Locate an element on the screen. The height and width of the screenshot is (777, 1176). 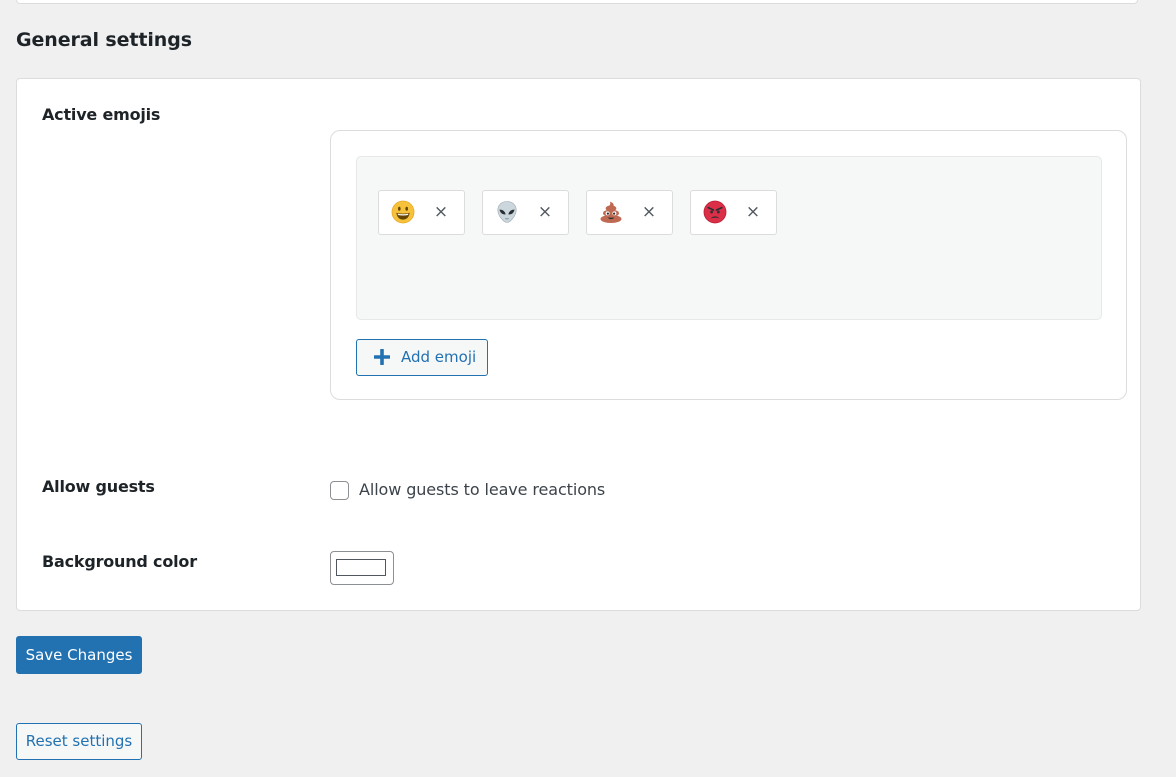
active-emojis-label: Active emojis is located at coordinates (101, 114).